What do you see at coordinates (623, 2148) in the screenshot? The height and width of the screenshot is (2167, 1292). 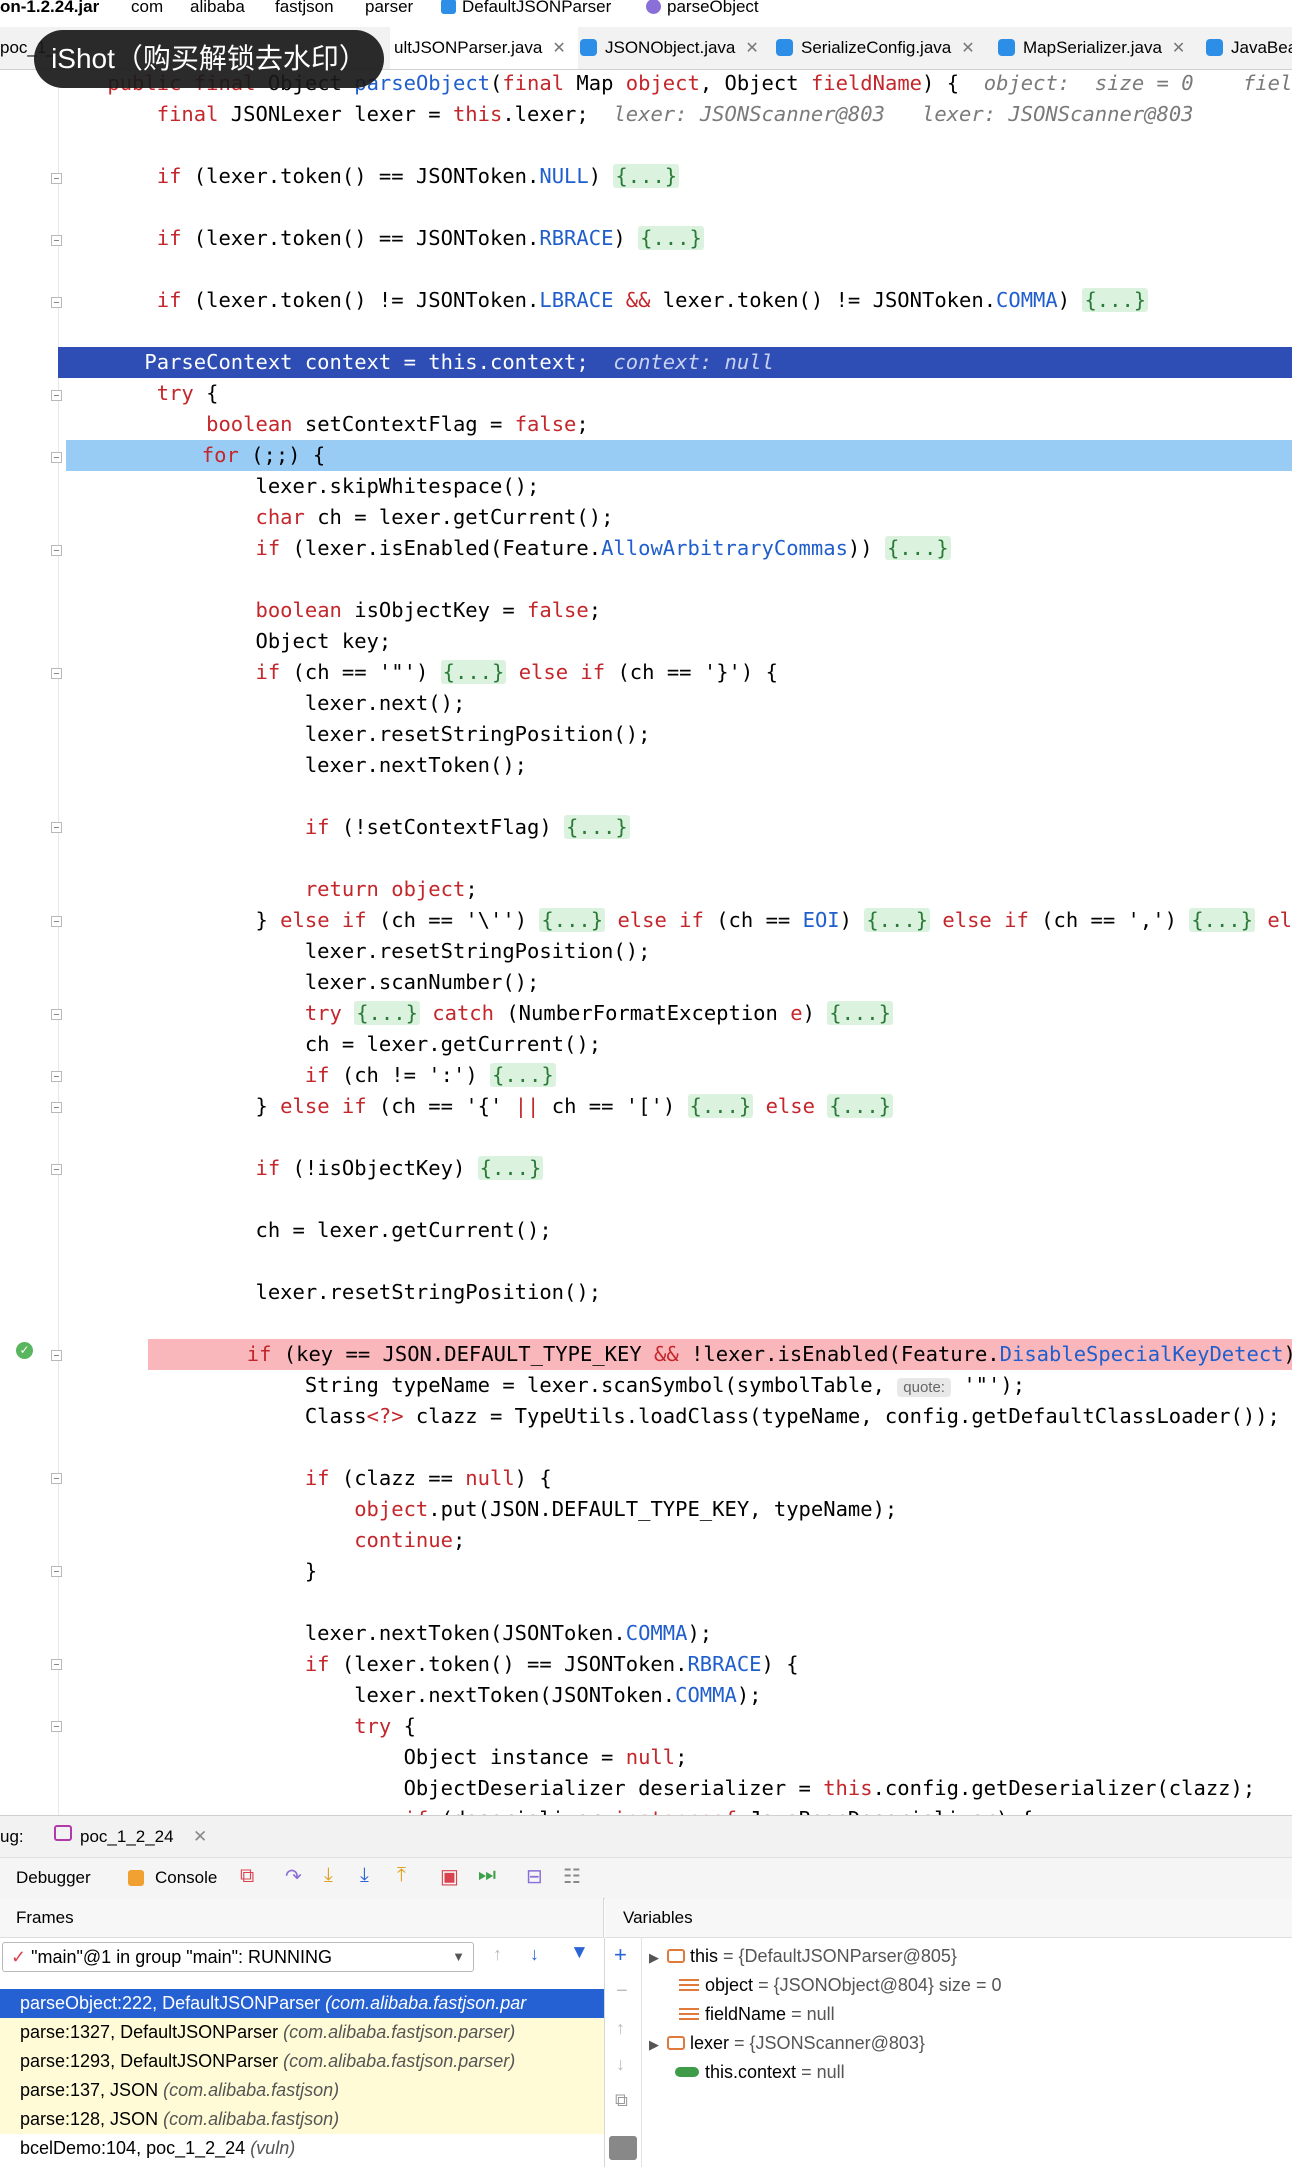 I see `glasses-icon` at bounding box center [623, 2148].